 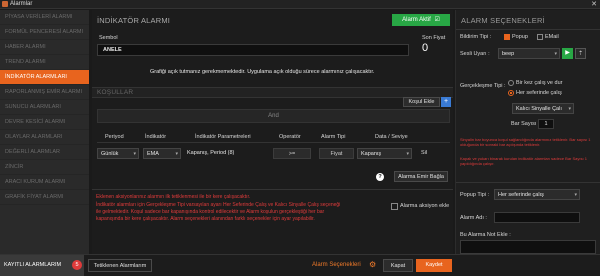 What do you see at coordinates (384, 153) in the screenshot?
I see `data-select: Kapanış` at bounding box center [384, 153].